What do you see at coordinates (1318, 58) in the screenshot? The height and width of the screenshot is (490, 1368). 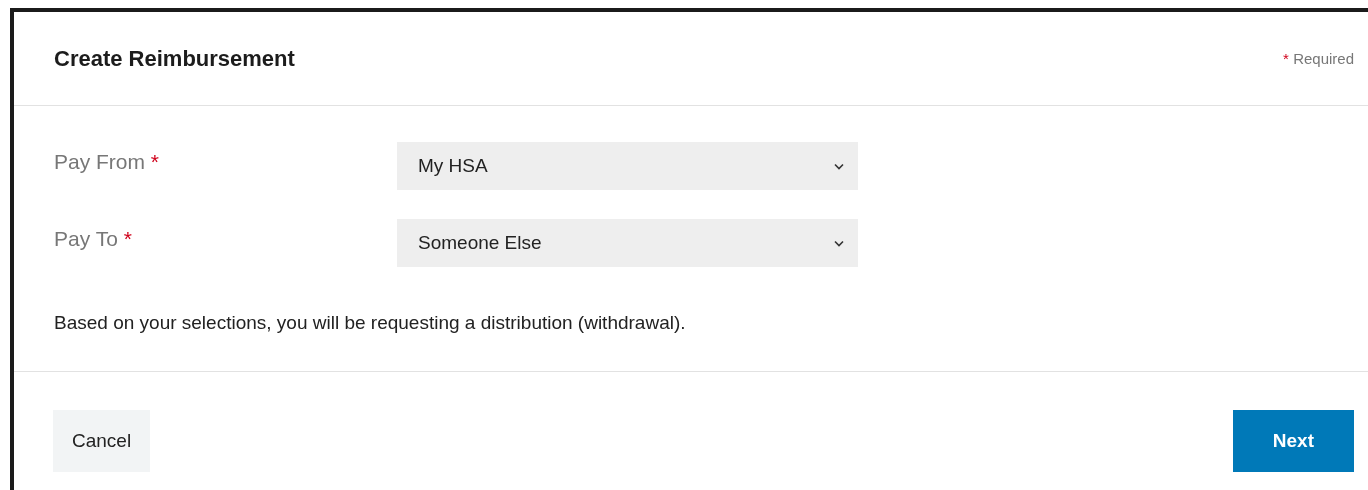 I see `required-note: * Required` at bounding box center [1318, 58].